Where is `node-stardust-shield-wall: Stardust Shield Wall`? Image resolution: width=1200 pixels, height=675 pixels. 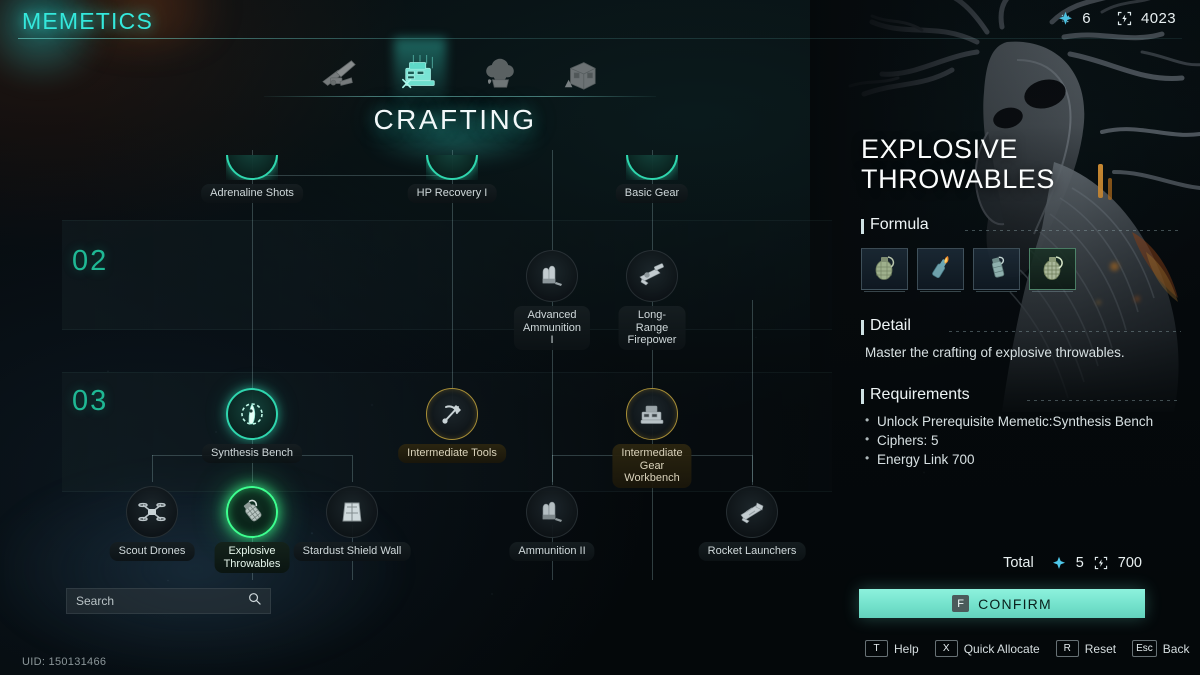
node-stardust-shield-wall: Stardust Shield Wall is located at coordinates (352, 523).